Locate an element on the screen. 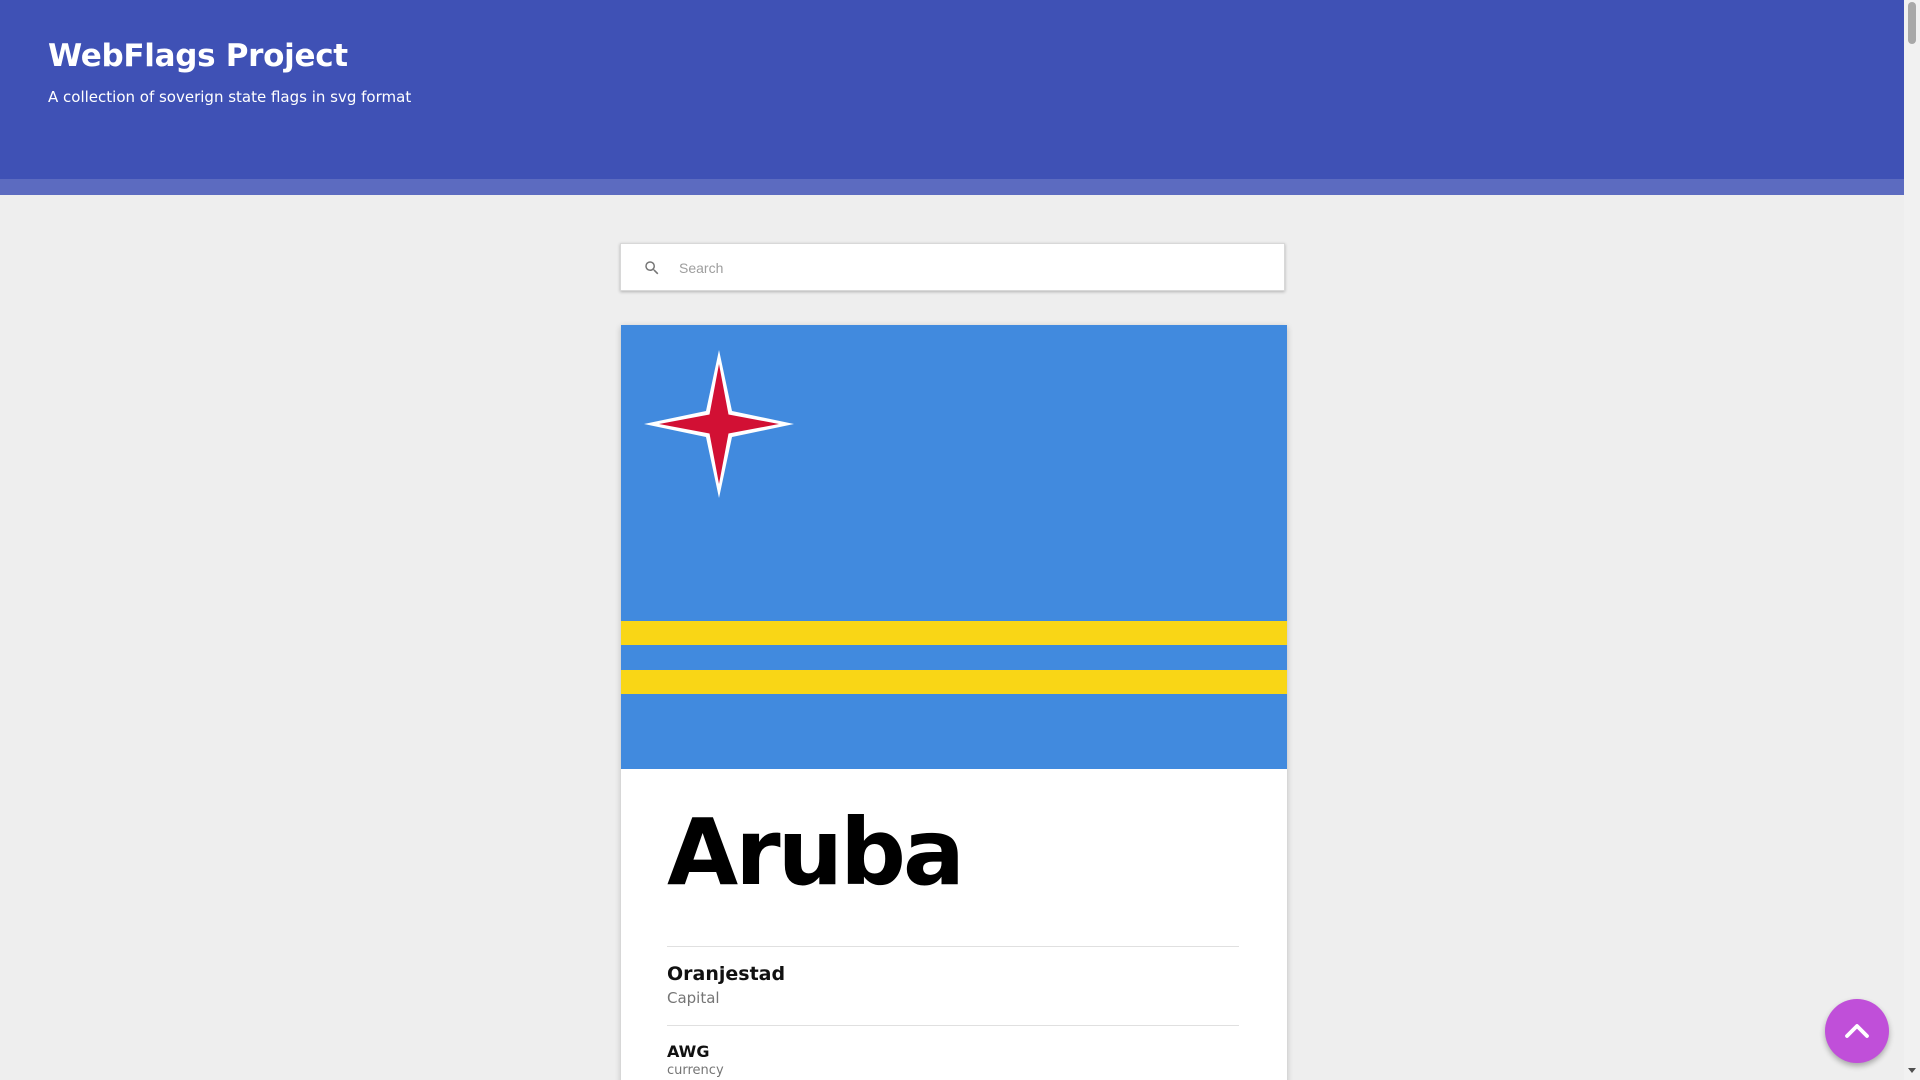  aruba-flag is located at coordinates (954, 547).